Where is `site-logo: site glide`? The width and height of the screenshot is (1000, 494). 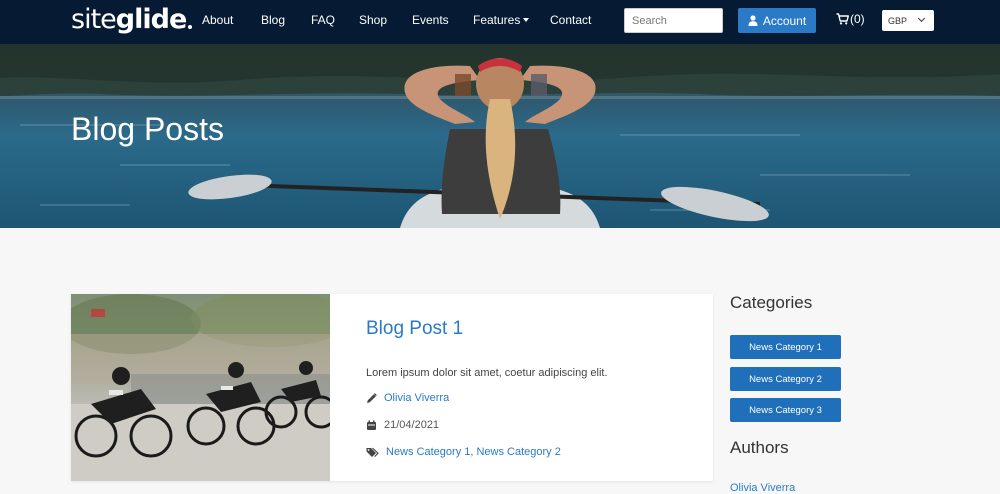 site-logo: site glide is located at coordinates (132, 21).